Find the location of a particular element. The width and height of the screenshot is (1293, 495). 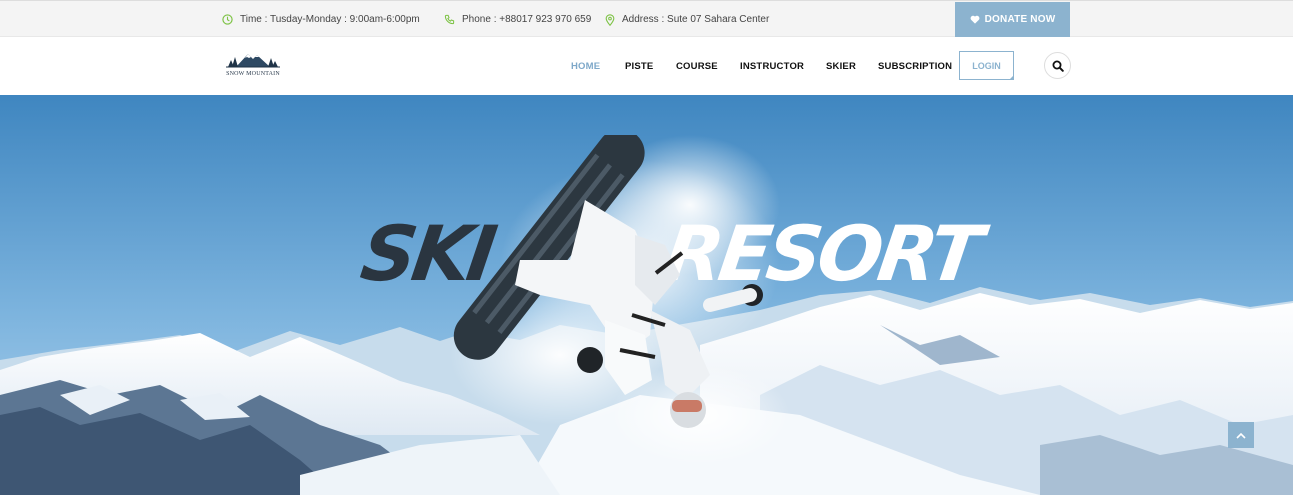

logo-mountain-icon is located at coordinates (253, 61).